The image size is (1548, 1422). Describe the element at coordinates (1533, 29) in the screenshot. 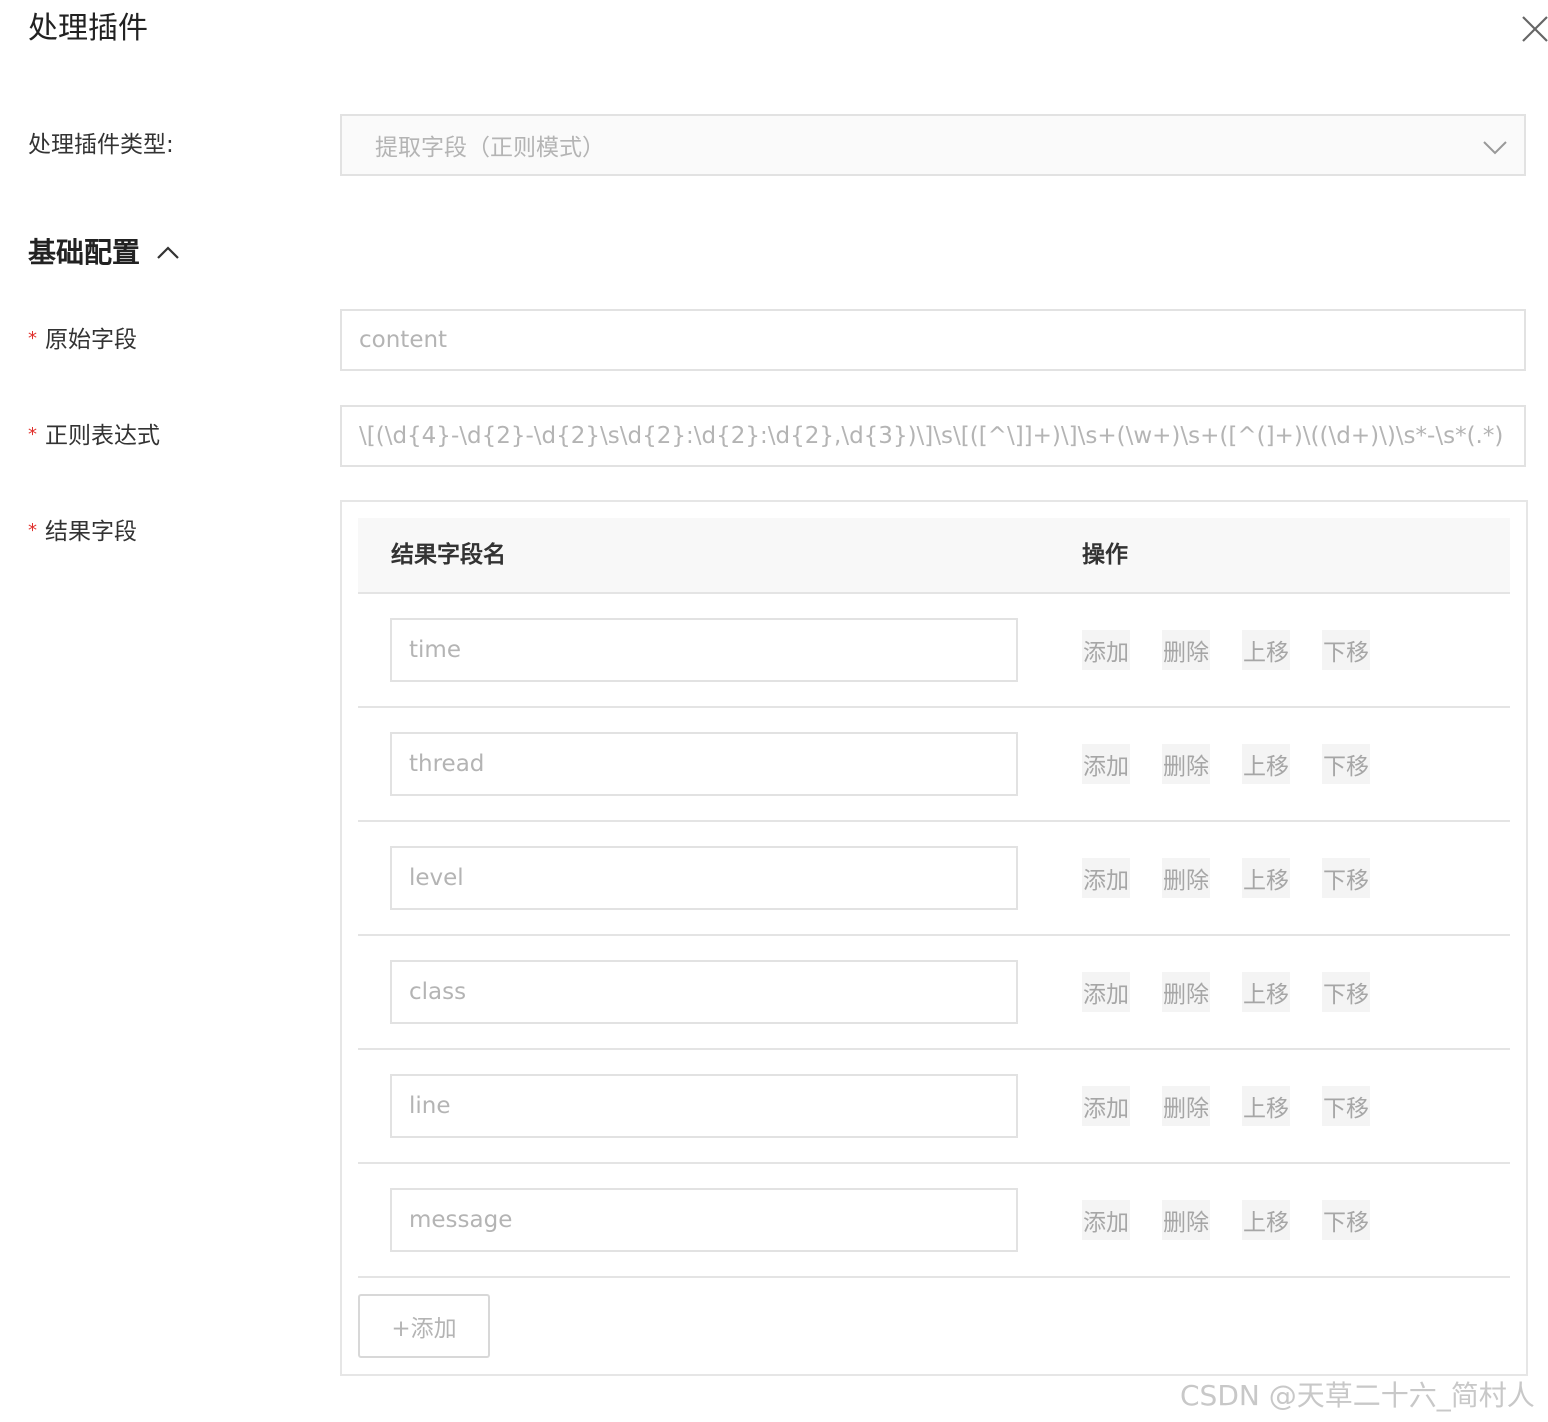

I see `close-icon` at that location.